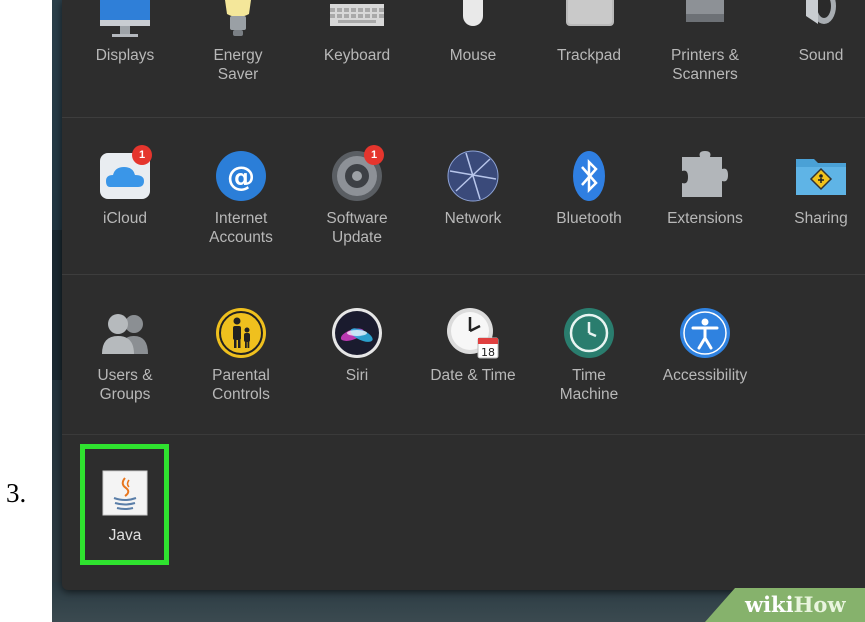 This screenshot has width=865, height=622. What do you see at coordinates (821, 176) in the screenshot?
I see `folder-sign-icon` at bounding box center [821, 176].